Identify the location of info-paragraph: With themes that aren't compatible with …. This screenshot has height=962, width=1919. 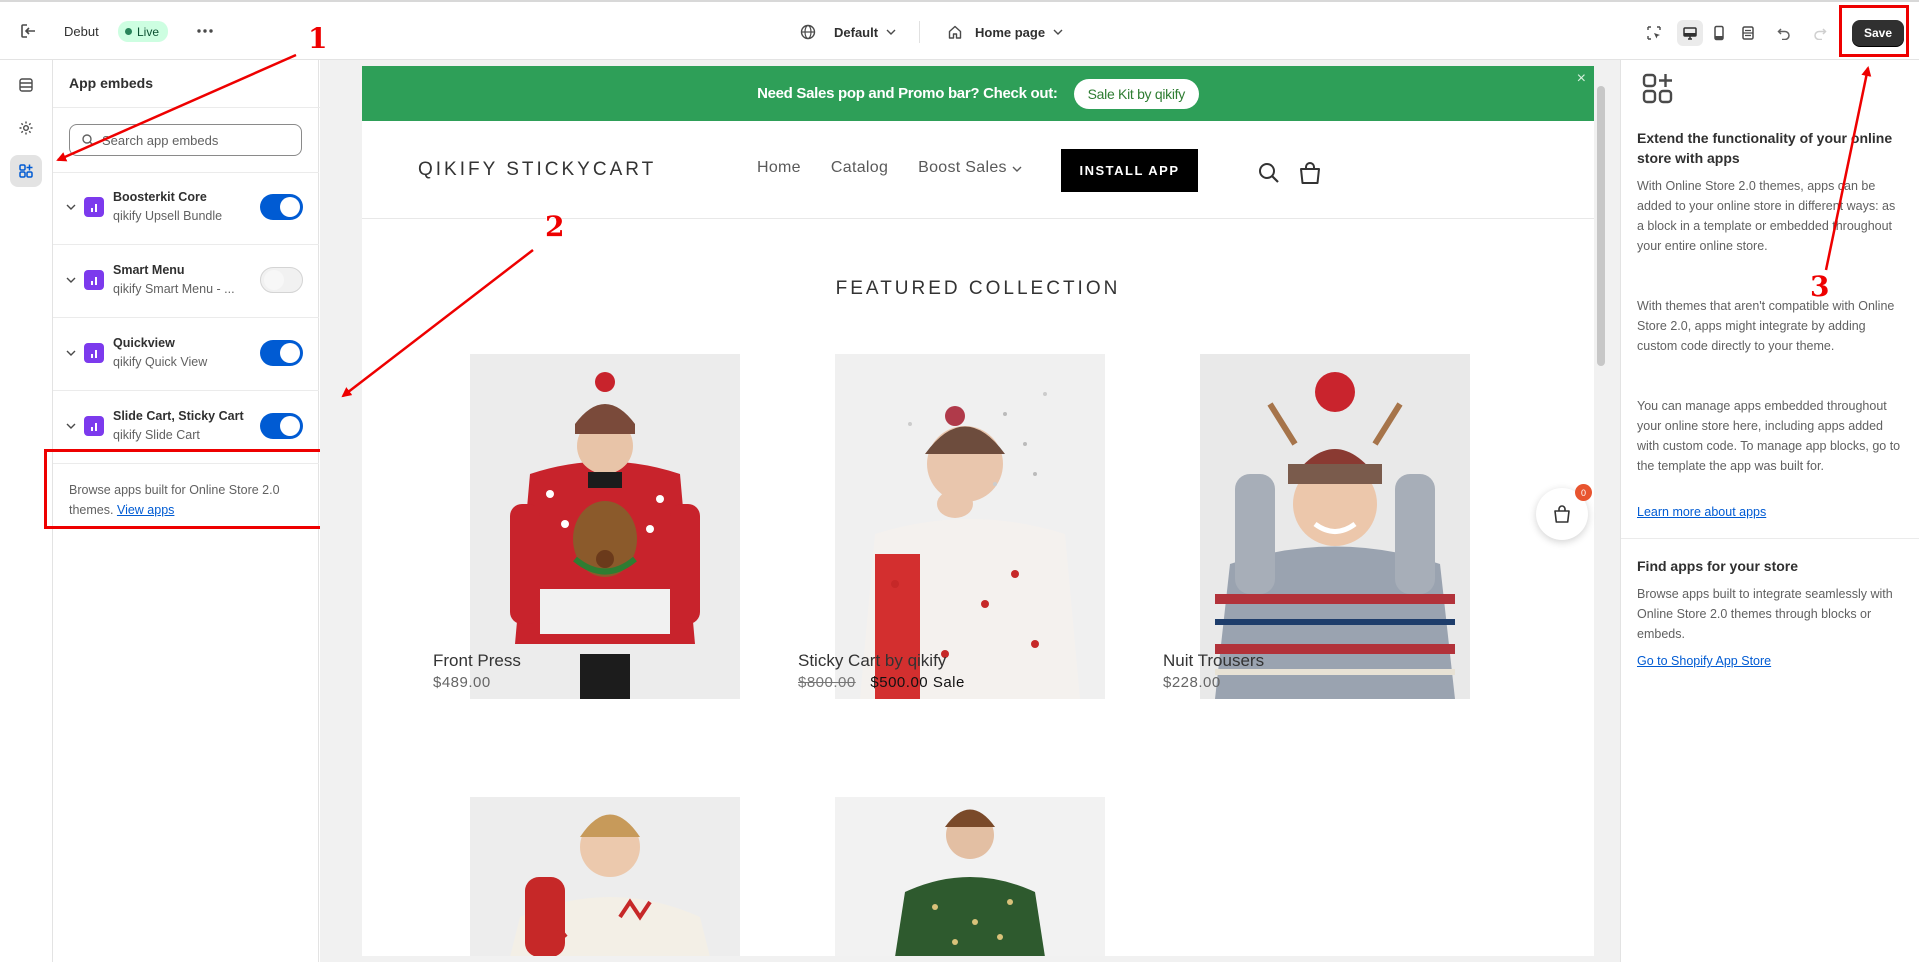
(1766, 326).